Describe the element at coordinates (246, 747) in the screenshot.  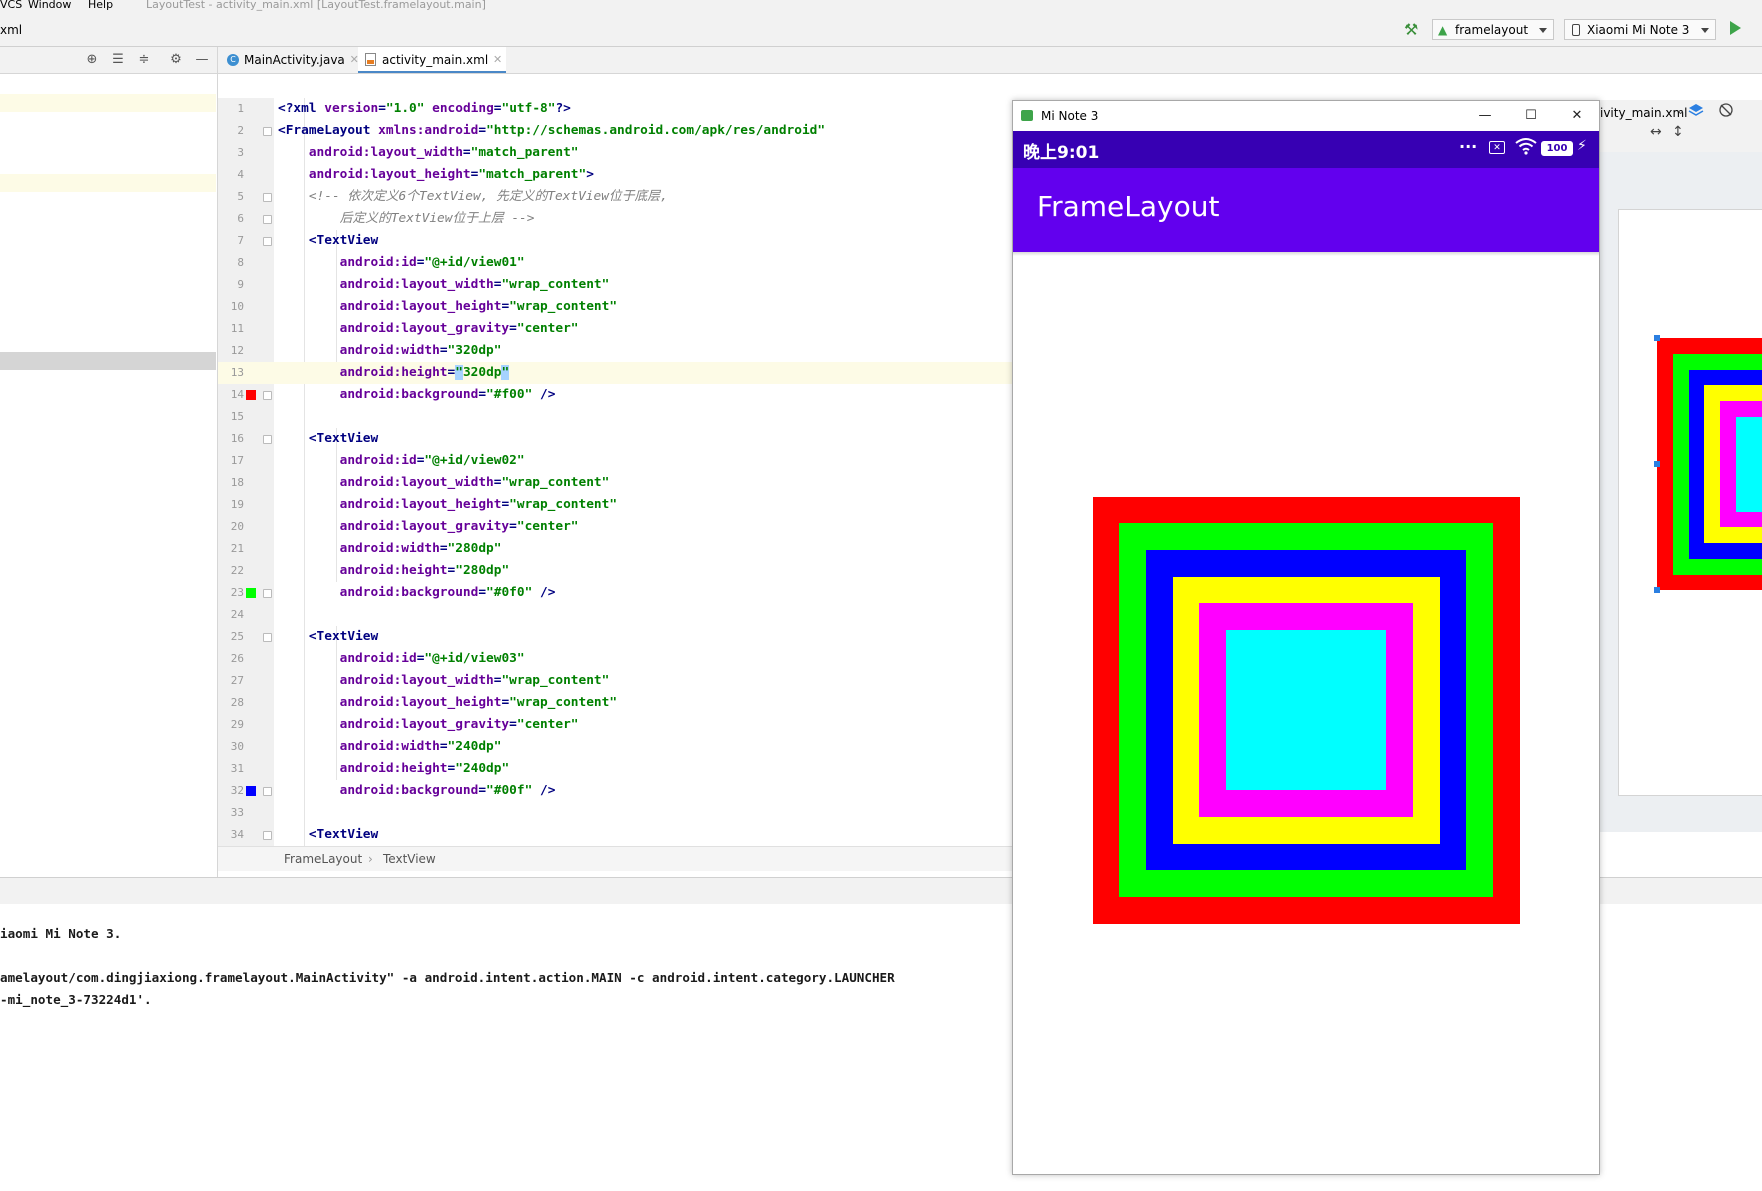
I see `gutter-line: 30` at that location.